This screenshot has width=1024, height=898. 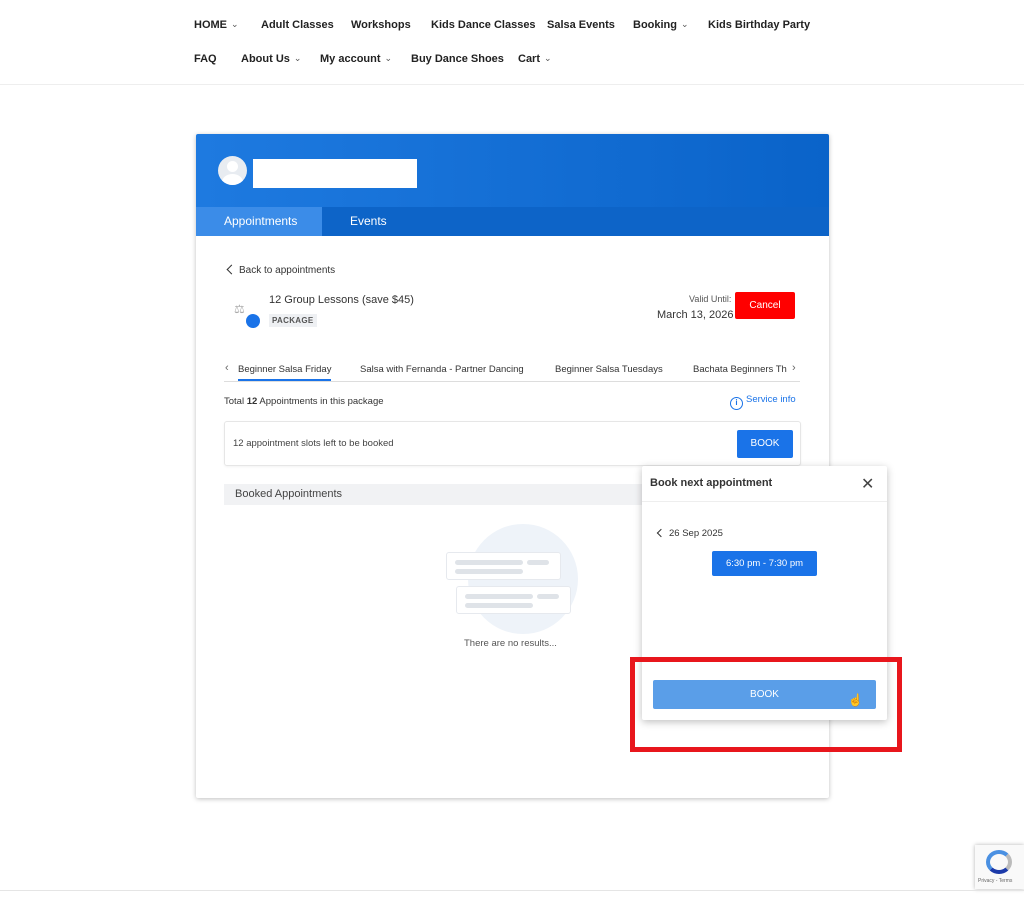 I want to click on nav-home: HOME ⌄, so click(x=216, y=25).